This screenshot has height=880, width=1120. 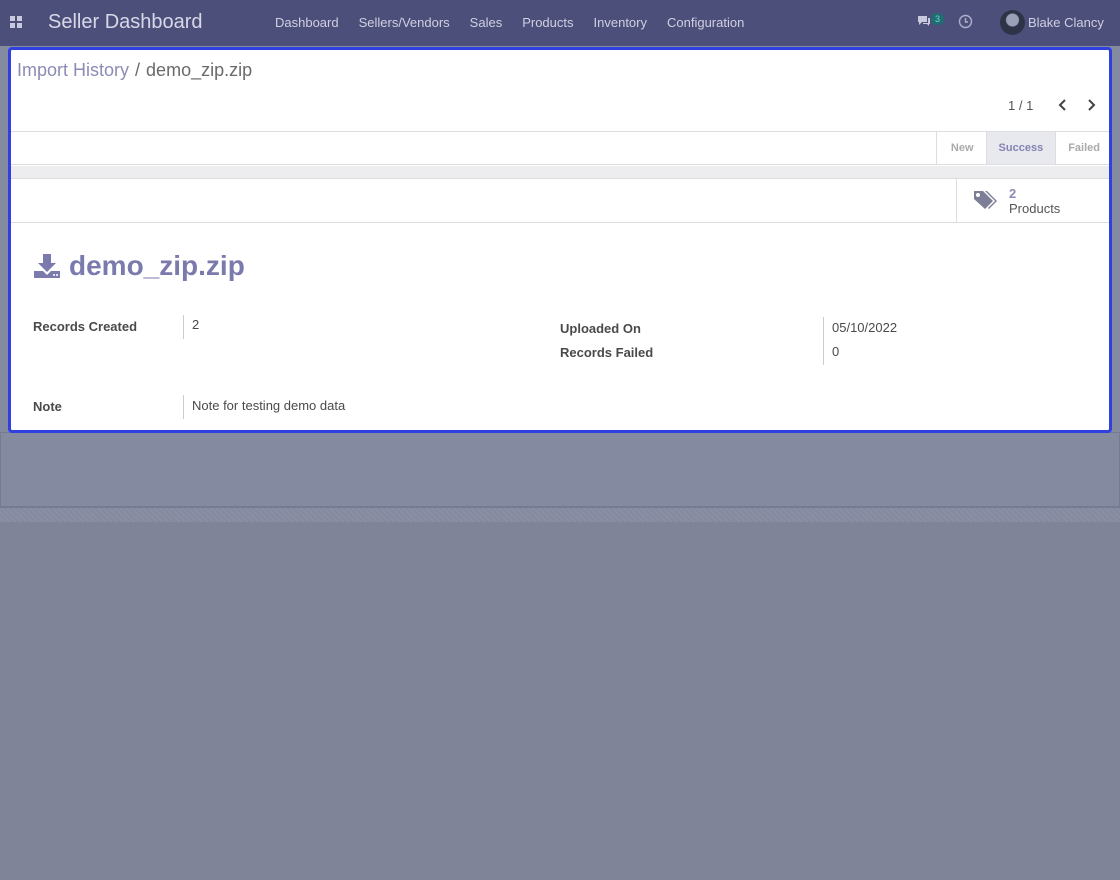 I want to click on breadcrumb-parent-link: Import History, so click(x=73, y=70).